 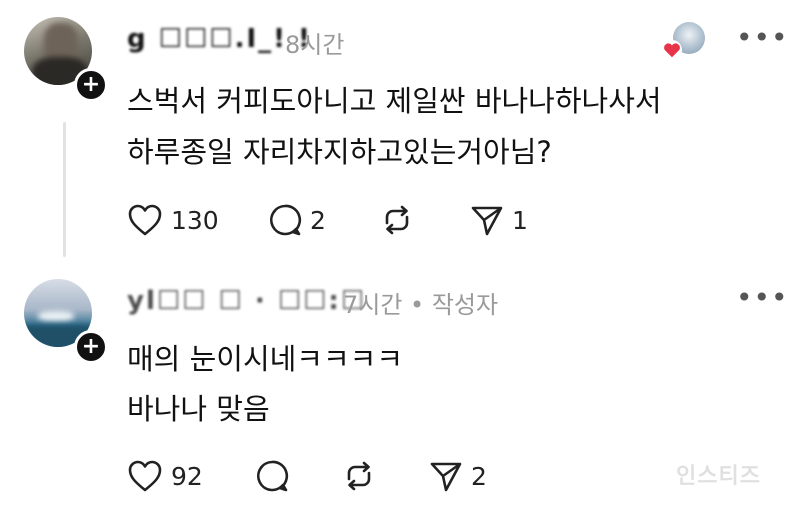 I want to click on comment-button, so click(x=272, y=476).